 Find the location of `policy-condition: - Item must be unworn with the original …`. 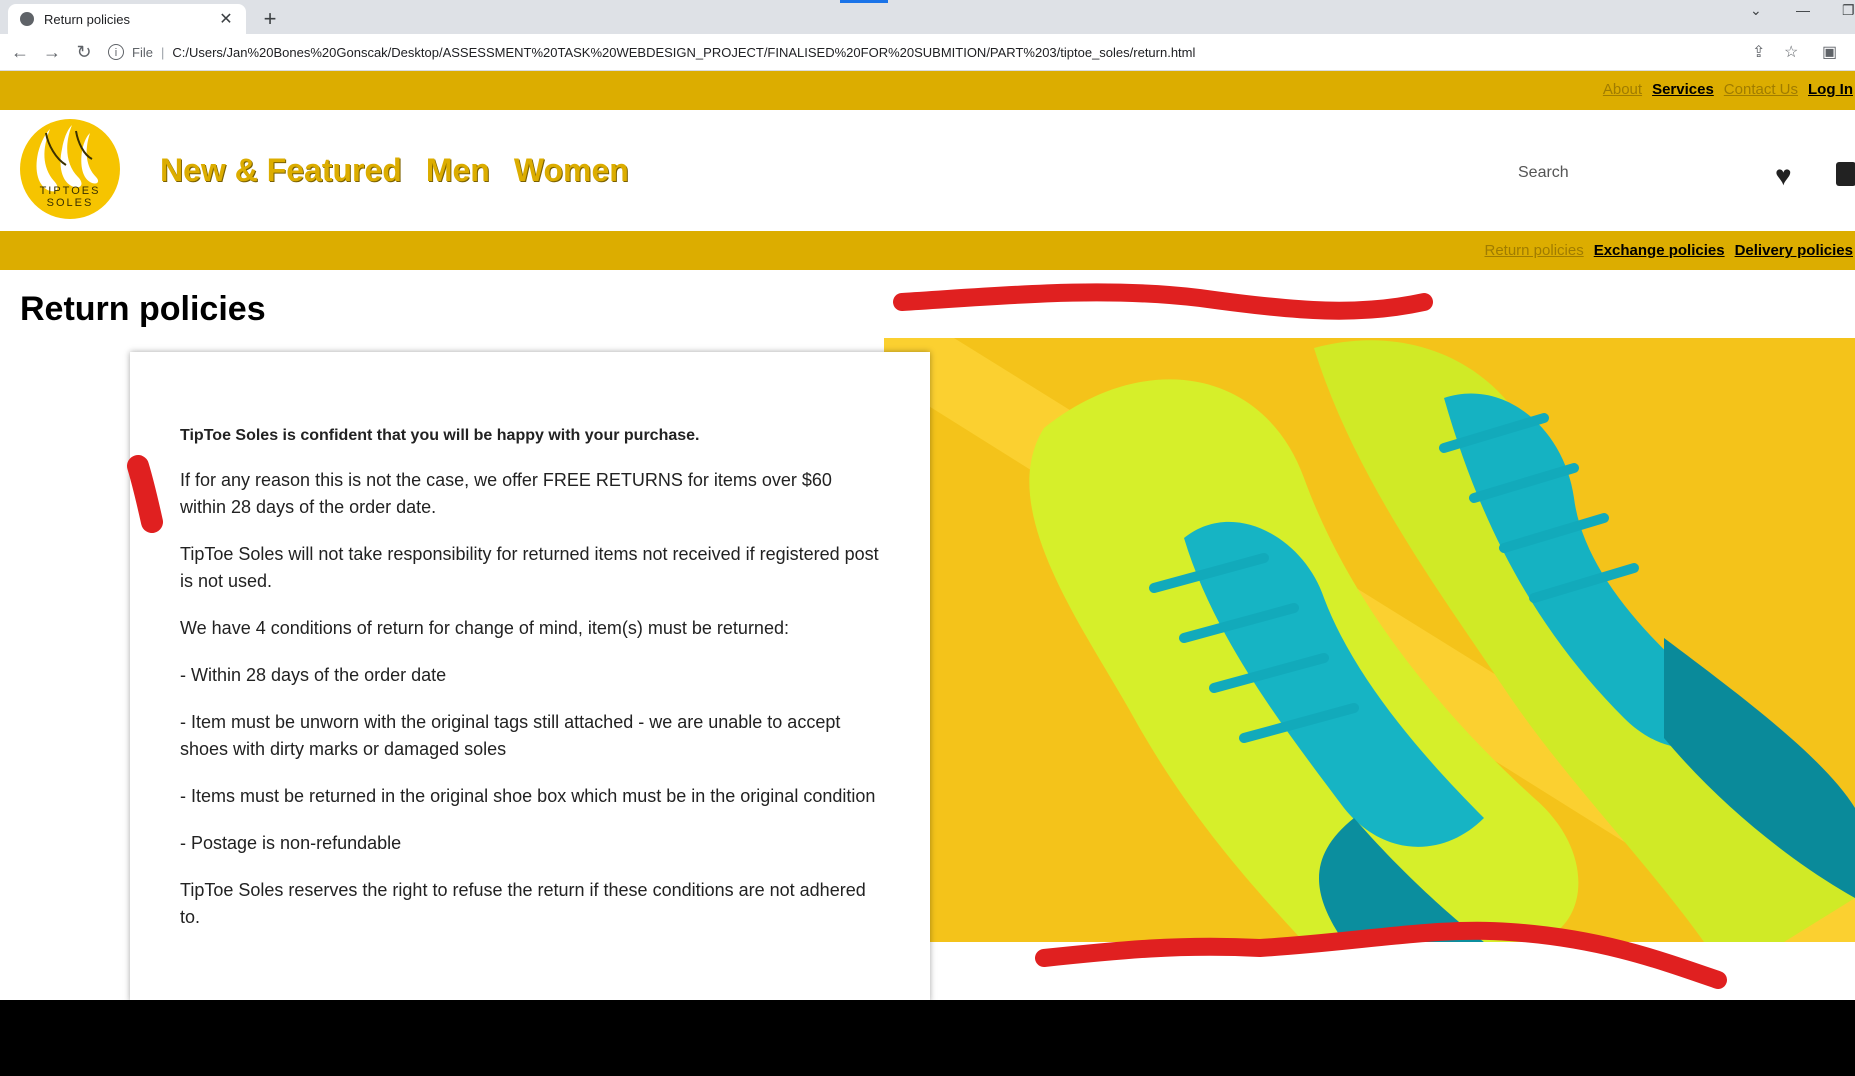

policy-condition: - Item must be unworn with the original … is located at coordinates (510, 735).